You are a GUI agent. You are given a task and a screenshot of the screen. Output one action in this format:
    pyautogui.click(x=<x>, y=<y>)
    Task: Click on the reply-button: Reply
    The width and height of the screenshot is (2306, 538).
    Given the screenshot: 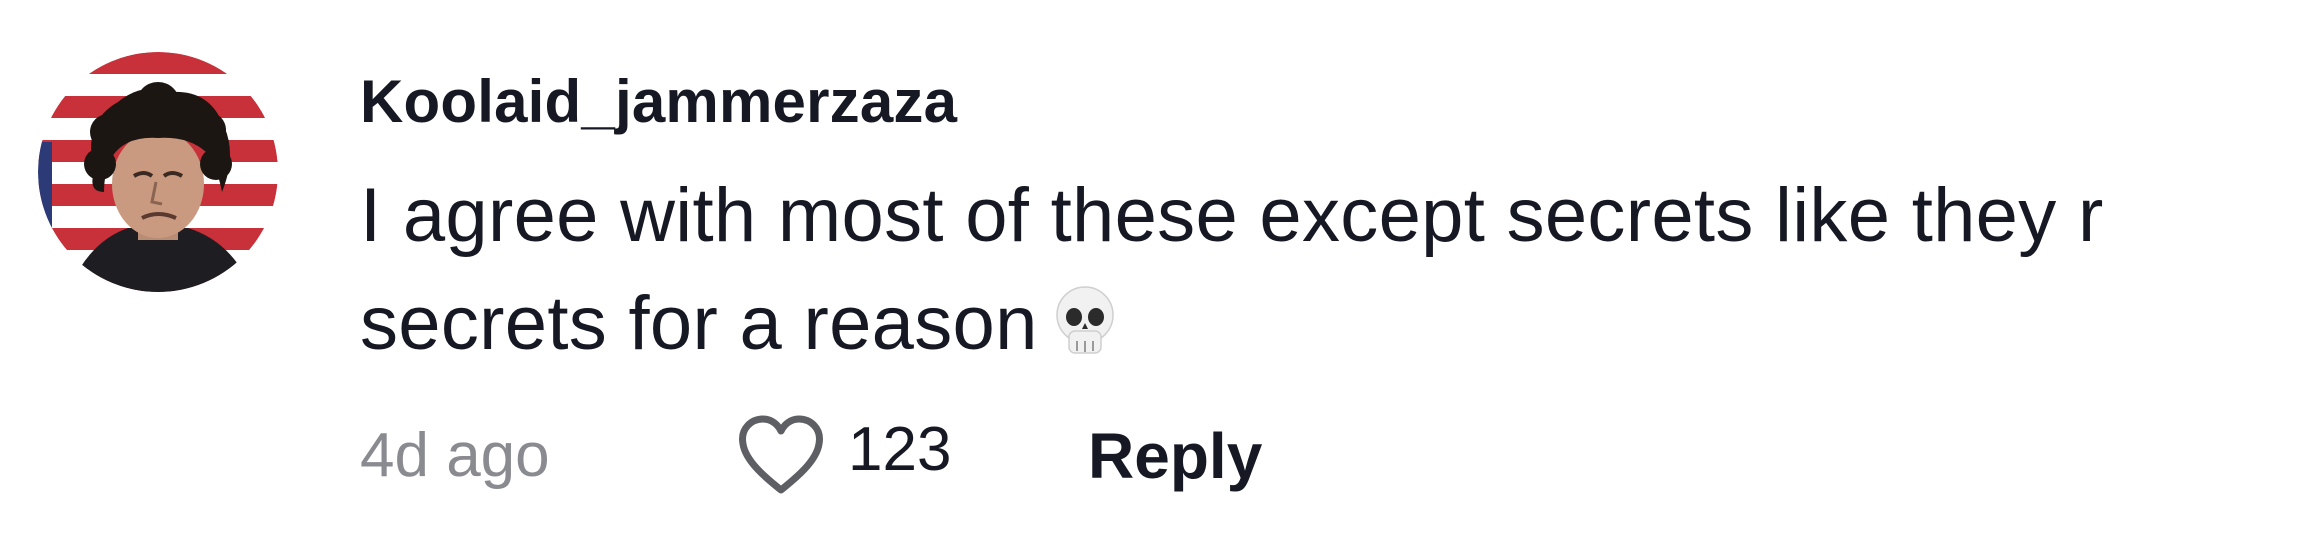 What is the action you would take?
    pyautogui.click(x=1175, y=456)
    